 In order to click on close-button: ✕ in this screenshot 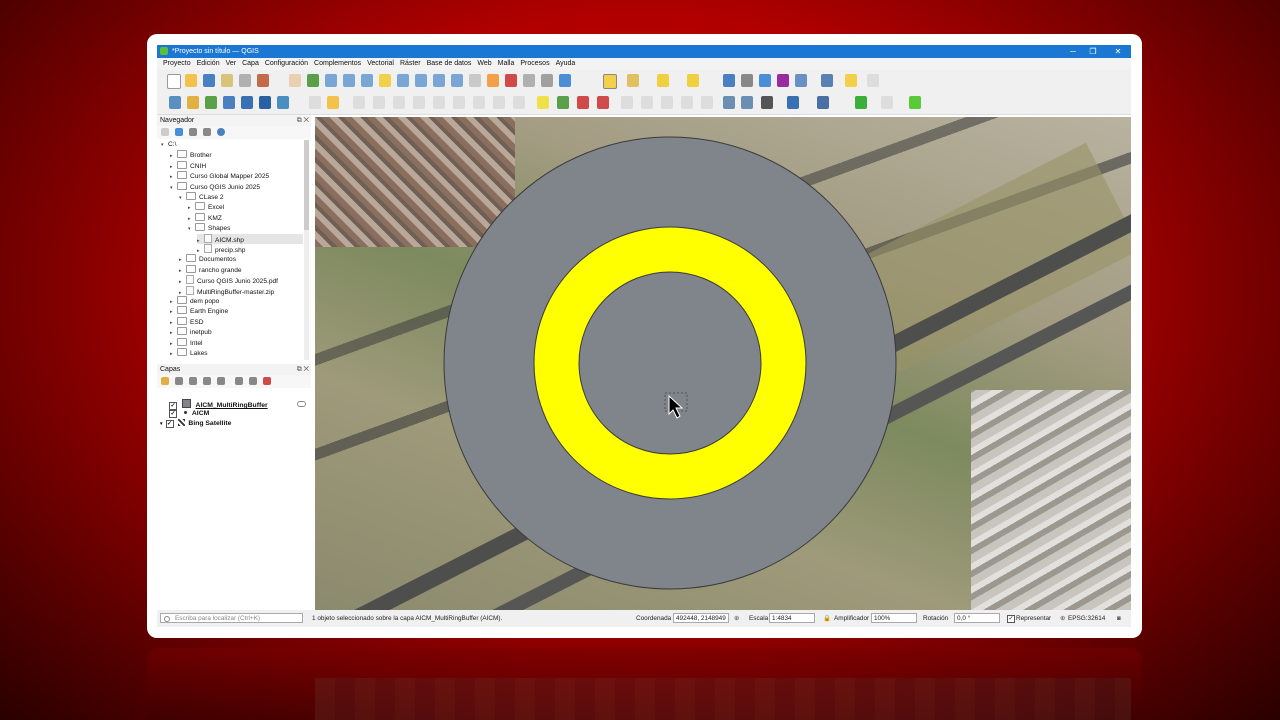, I will do `click(1118, 51)`.